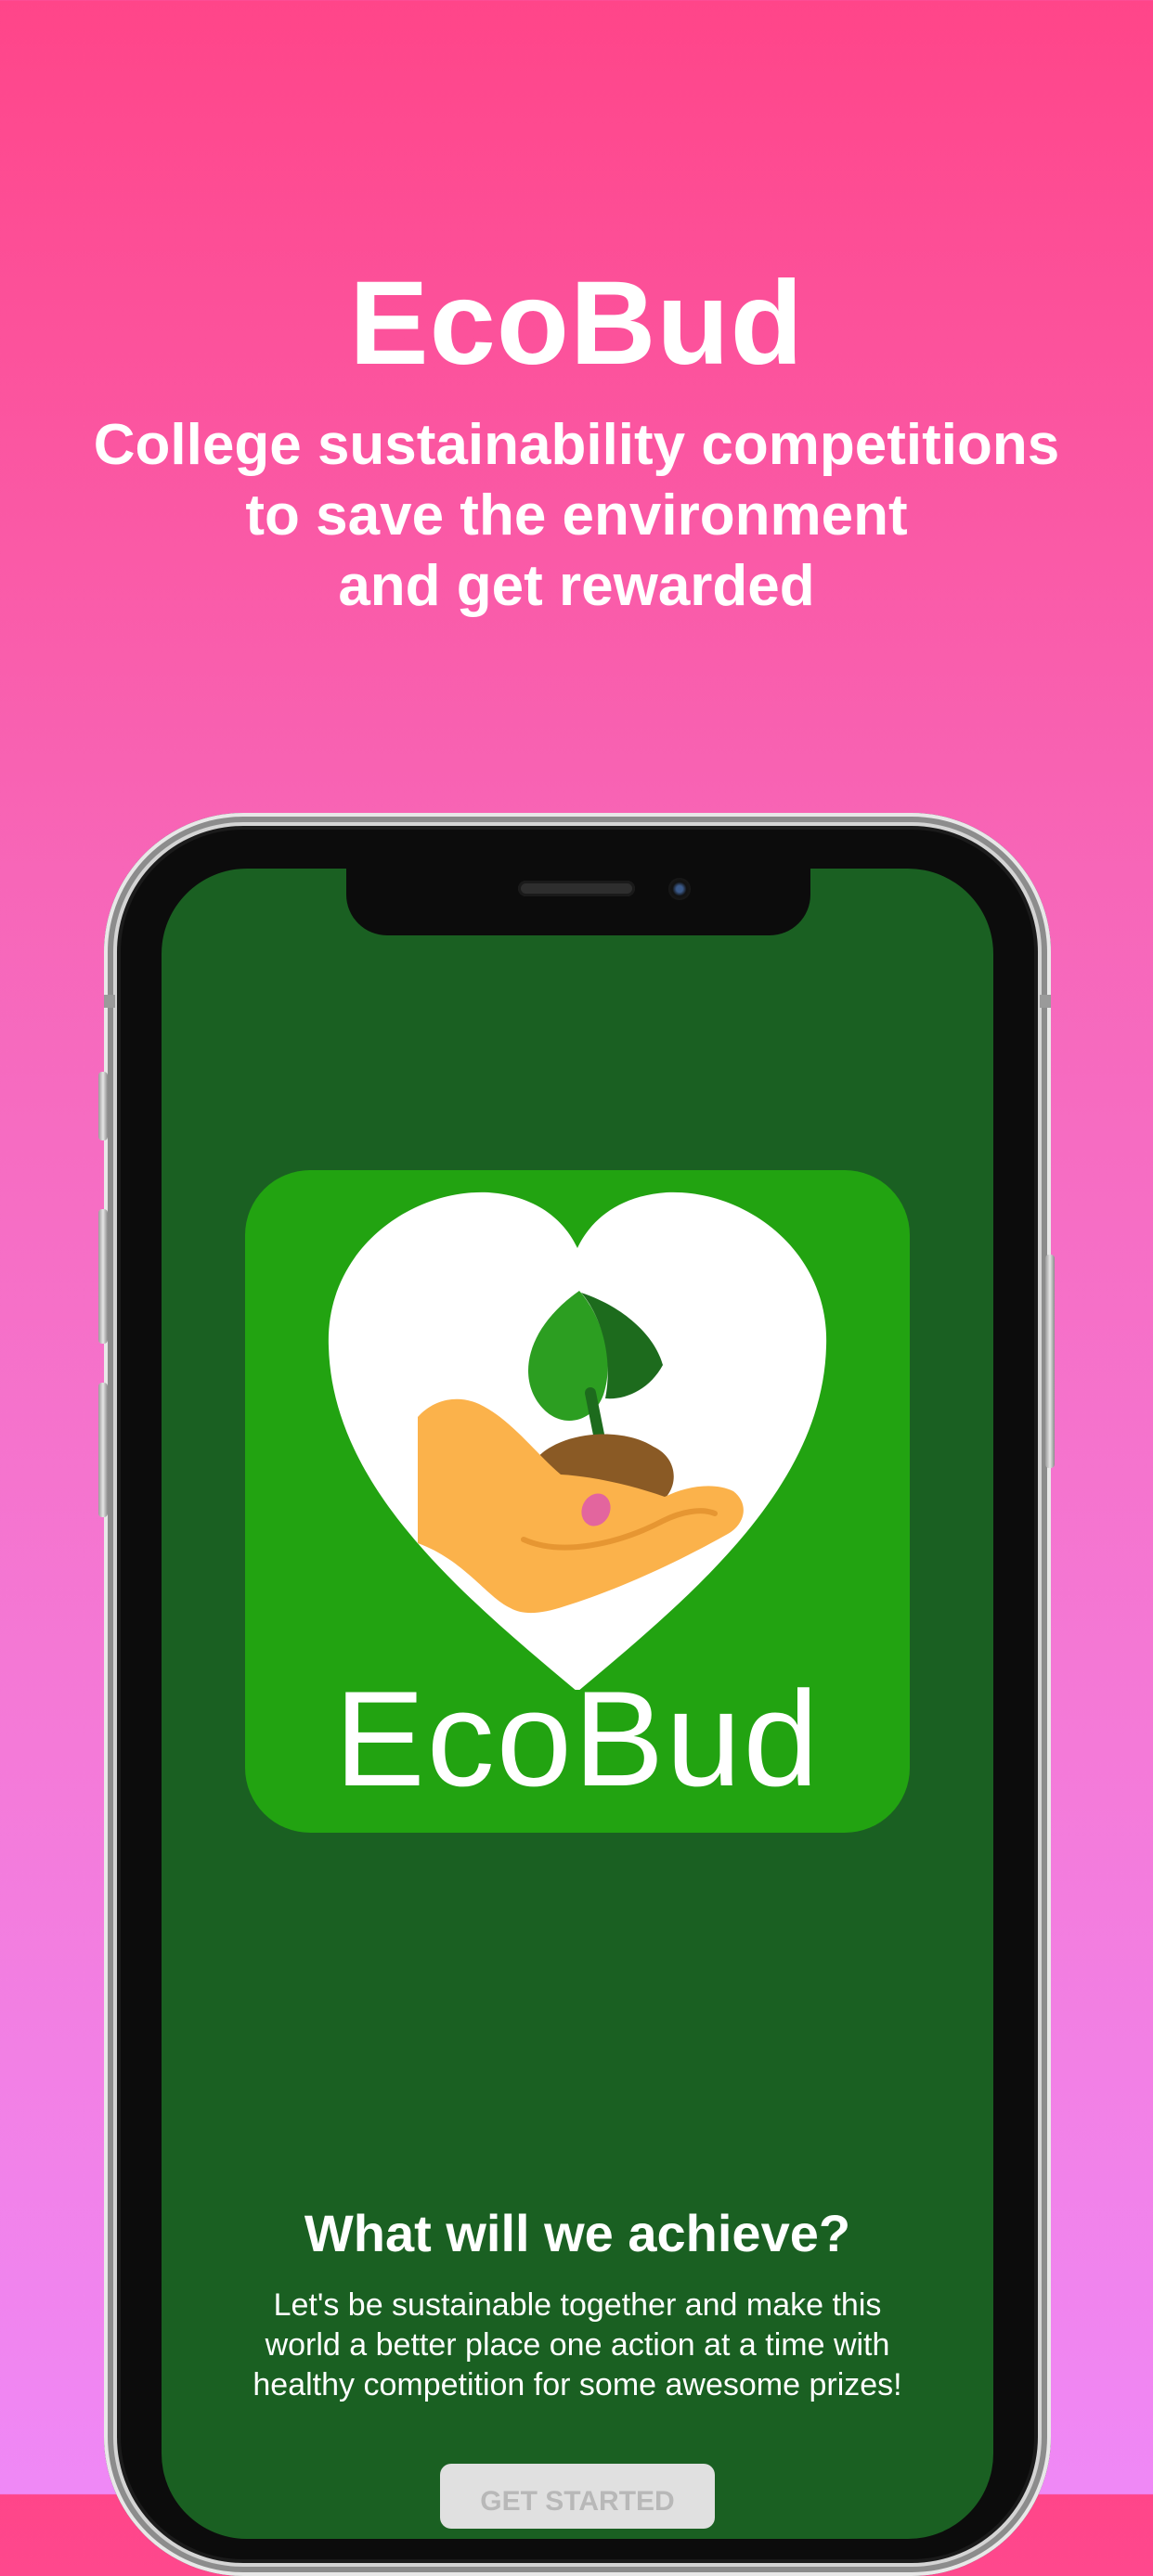 Image resolution: width=1153 pixels, height=2576 pixels. Describe the element at coordinates (1045, 1002) in the screenshot. I see `antenna-band-right` at that location.